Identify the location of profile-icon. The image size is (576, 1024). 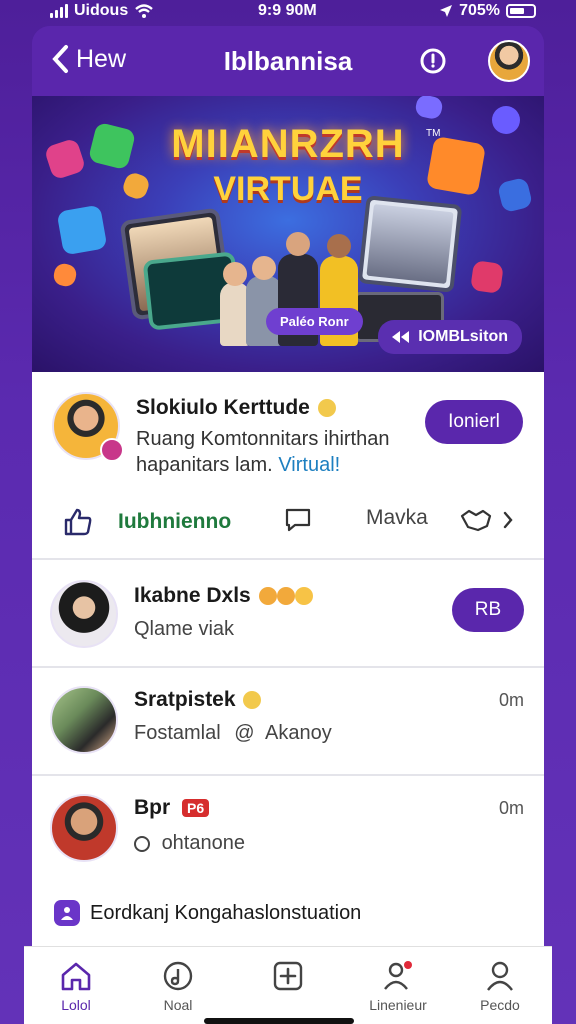
(500, 976).